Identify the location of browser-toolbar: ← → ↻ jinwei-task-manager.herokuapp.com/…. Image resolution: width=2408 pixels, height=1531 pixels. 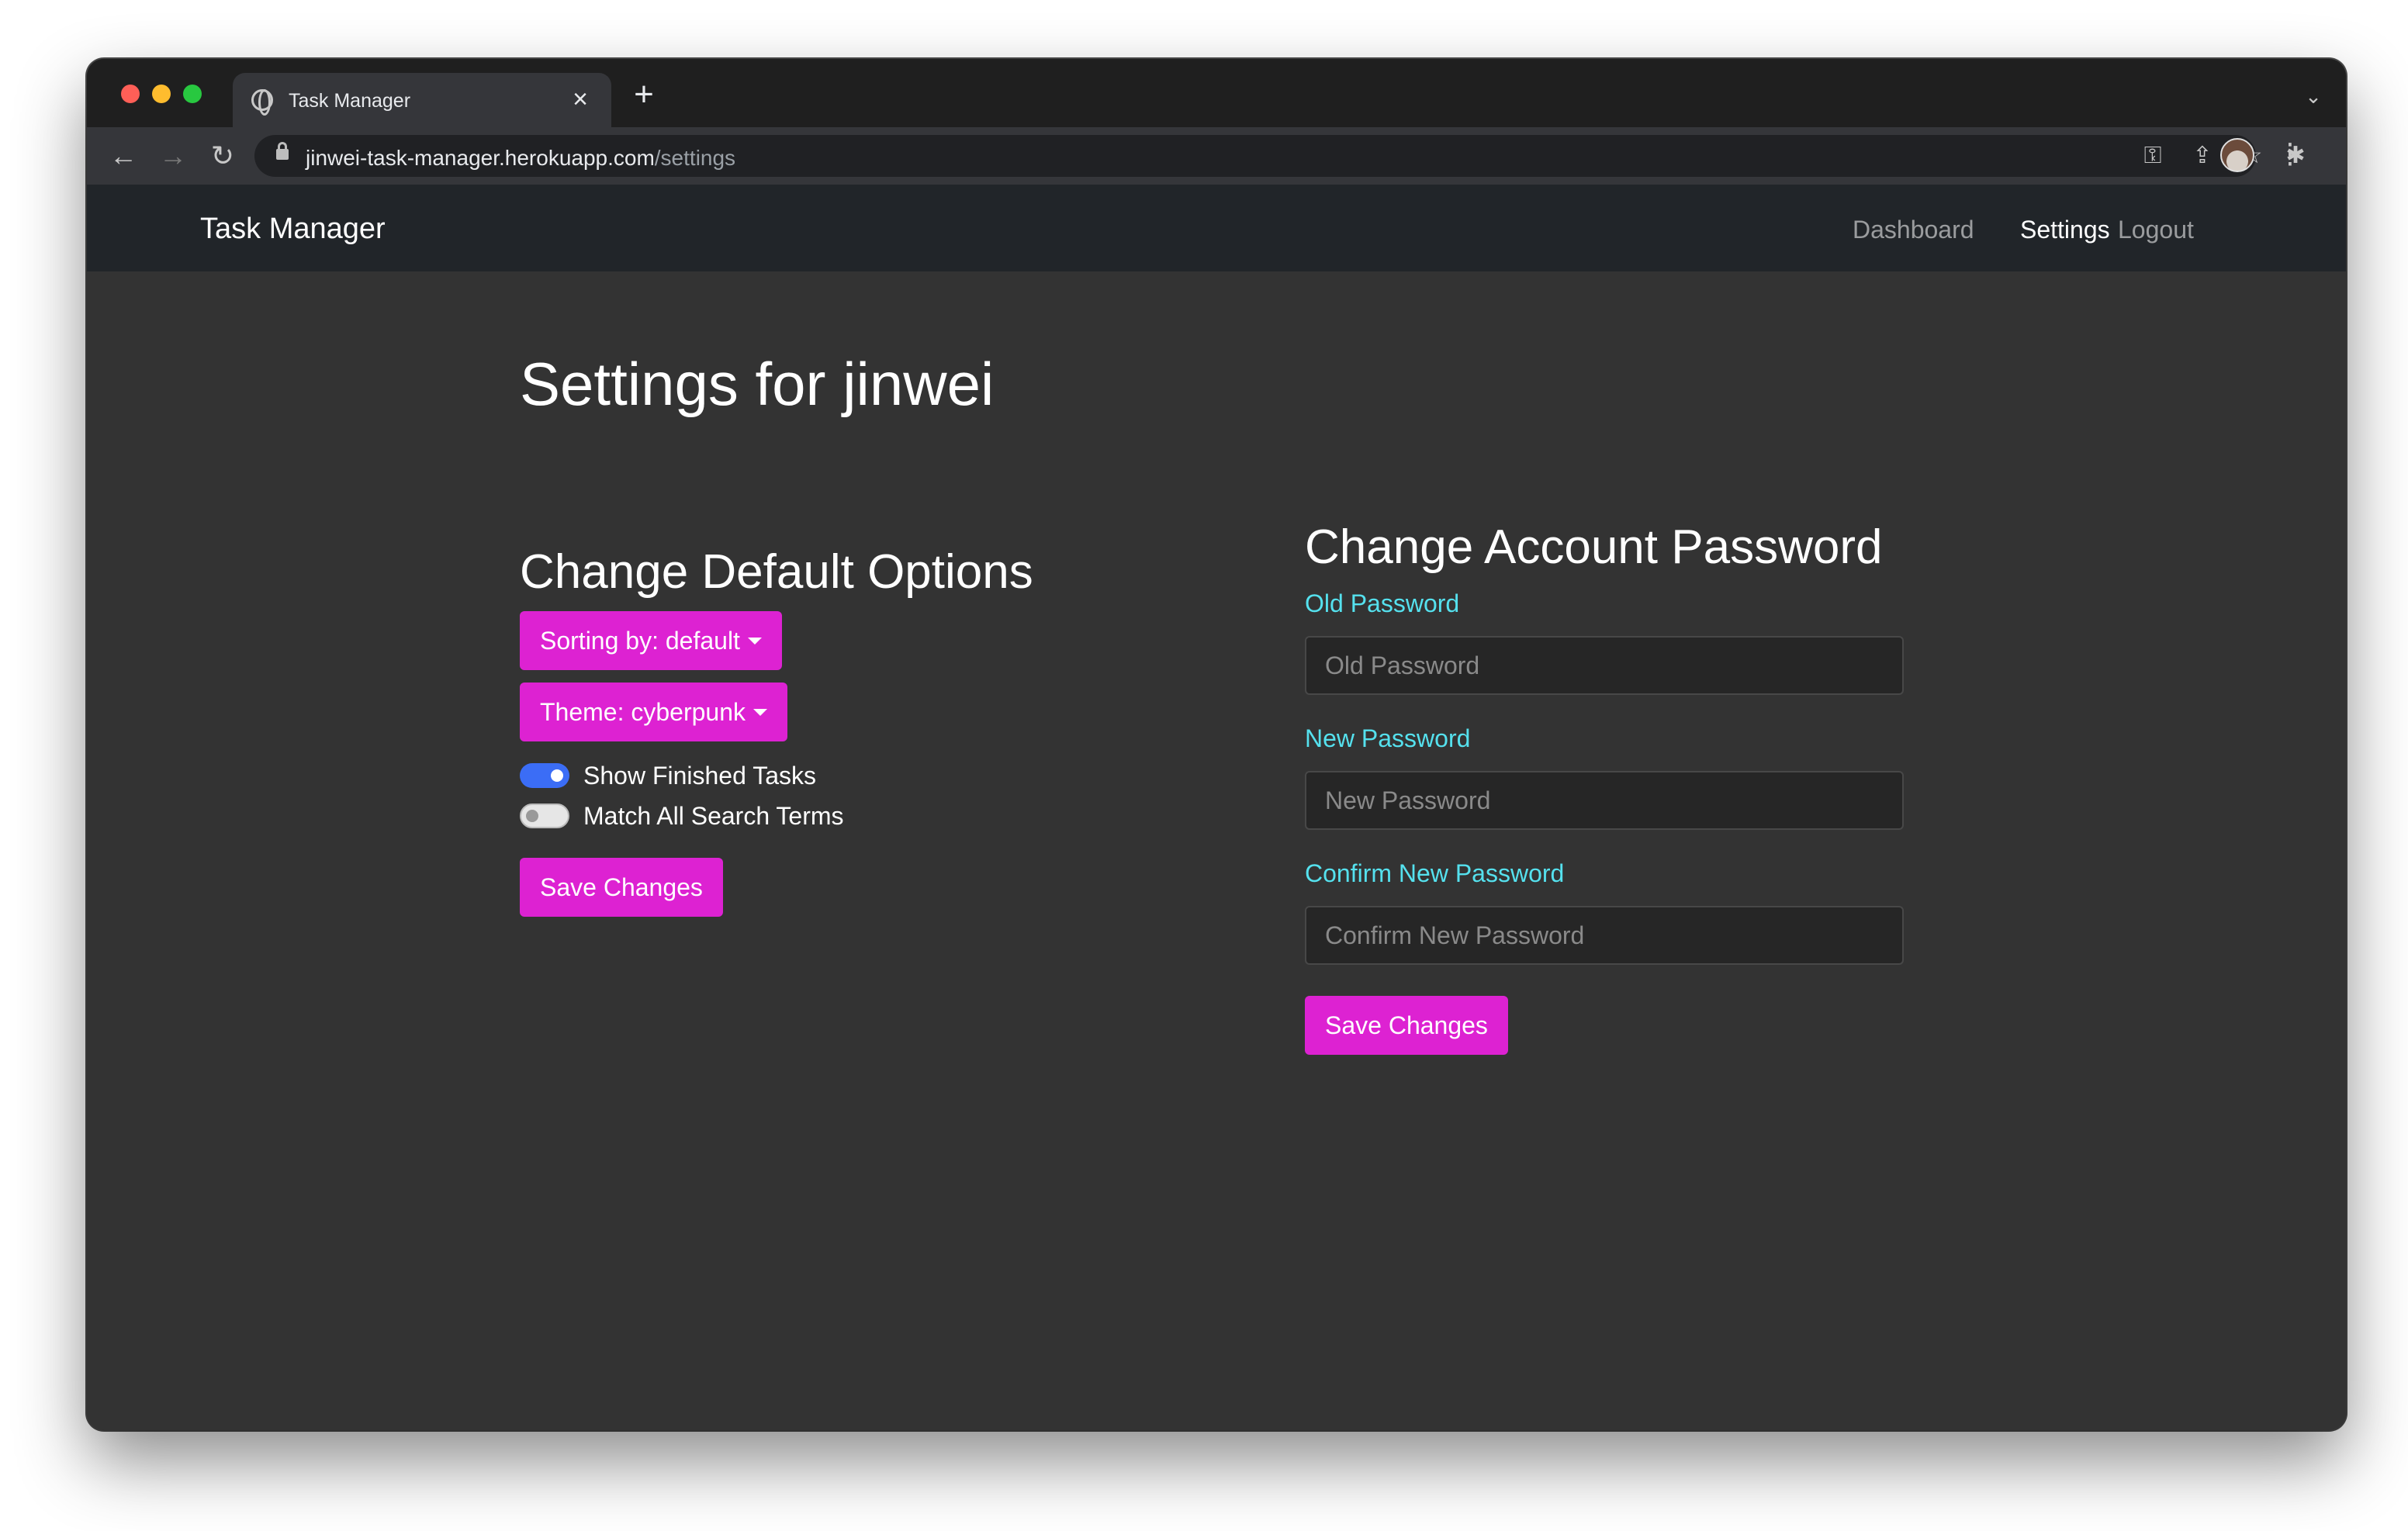
(1216, 156).